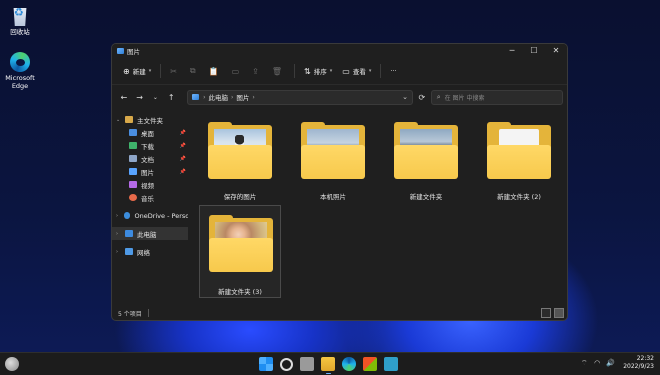 The width and height of the screenshot is (660, 375). Describe the element at coordinates (124, 97) in the screenshot. I see `back-button: ←` at that location.